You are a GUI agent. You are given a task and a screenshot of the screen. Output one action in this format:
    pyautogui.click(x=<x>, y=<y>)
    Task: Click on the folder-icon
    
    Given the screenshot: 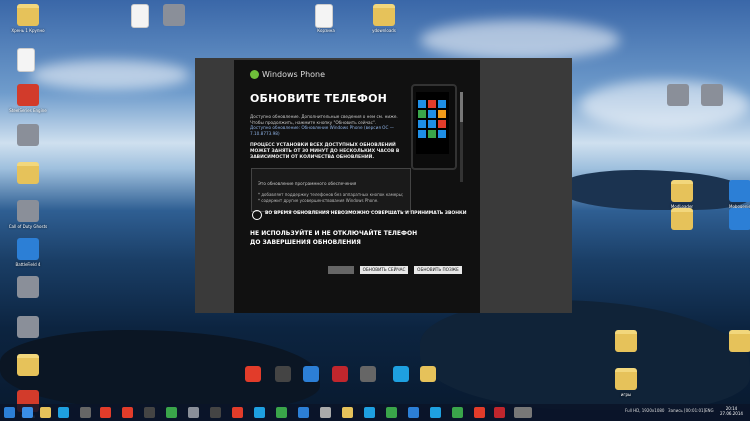 What is the action you would take?
    pyautogui.click(x=428, y=374)
    